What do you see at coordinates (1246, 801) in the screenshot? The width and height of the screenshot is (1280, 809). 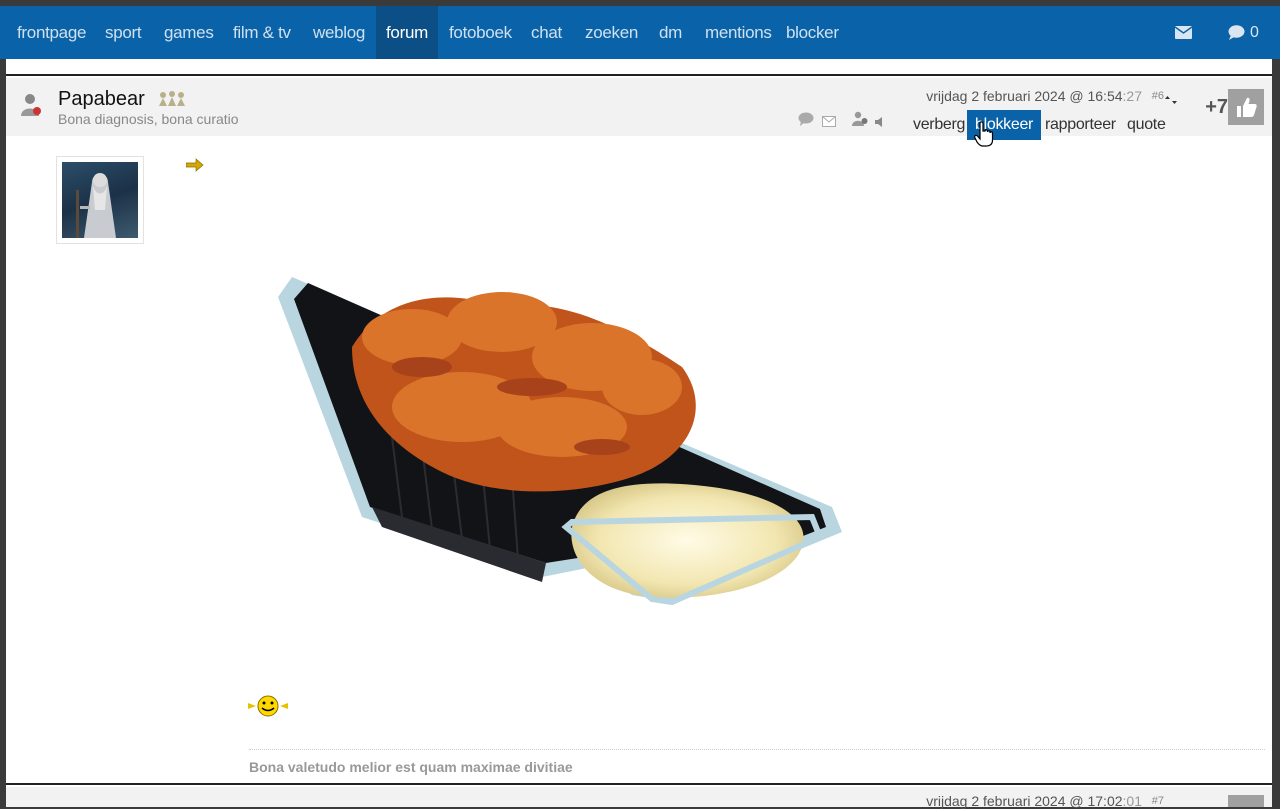 I see `next-like-button` at bounding box center [1246, 801].